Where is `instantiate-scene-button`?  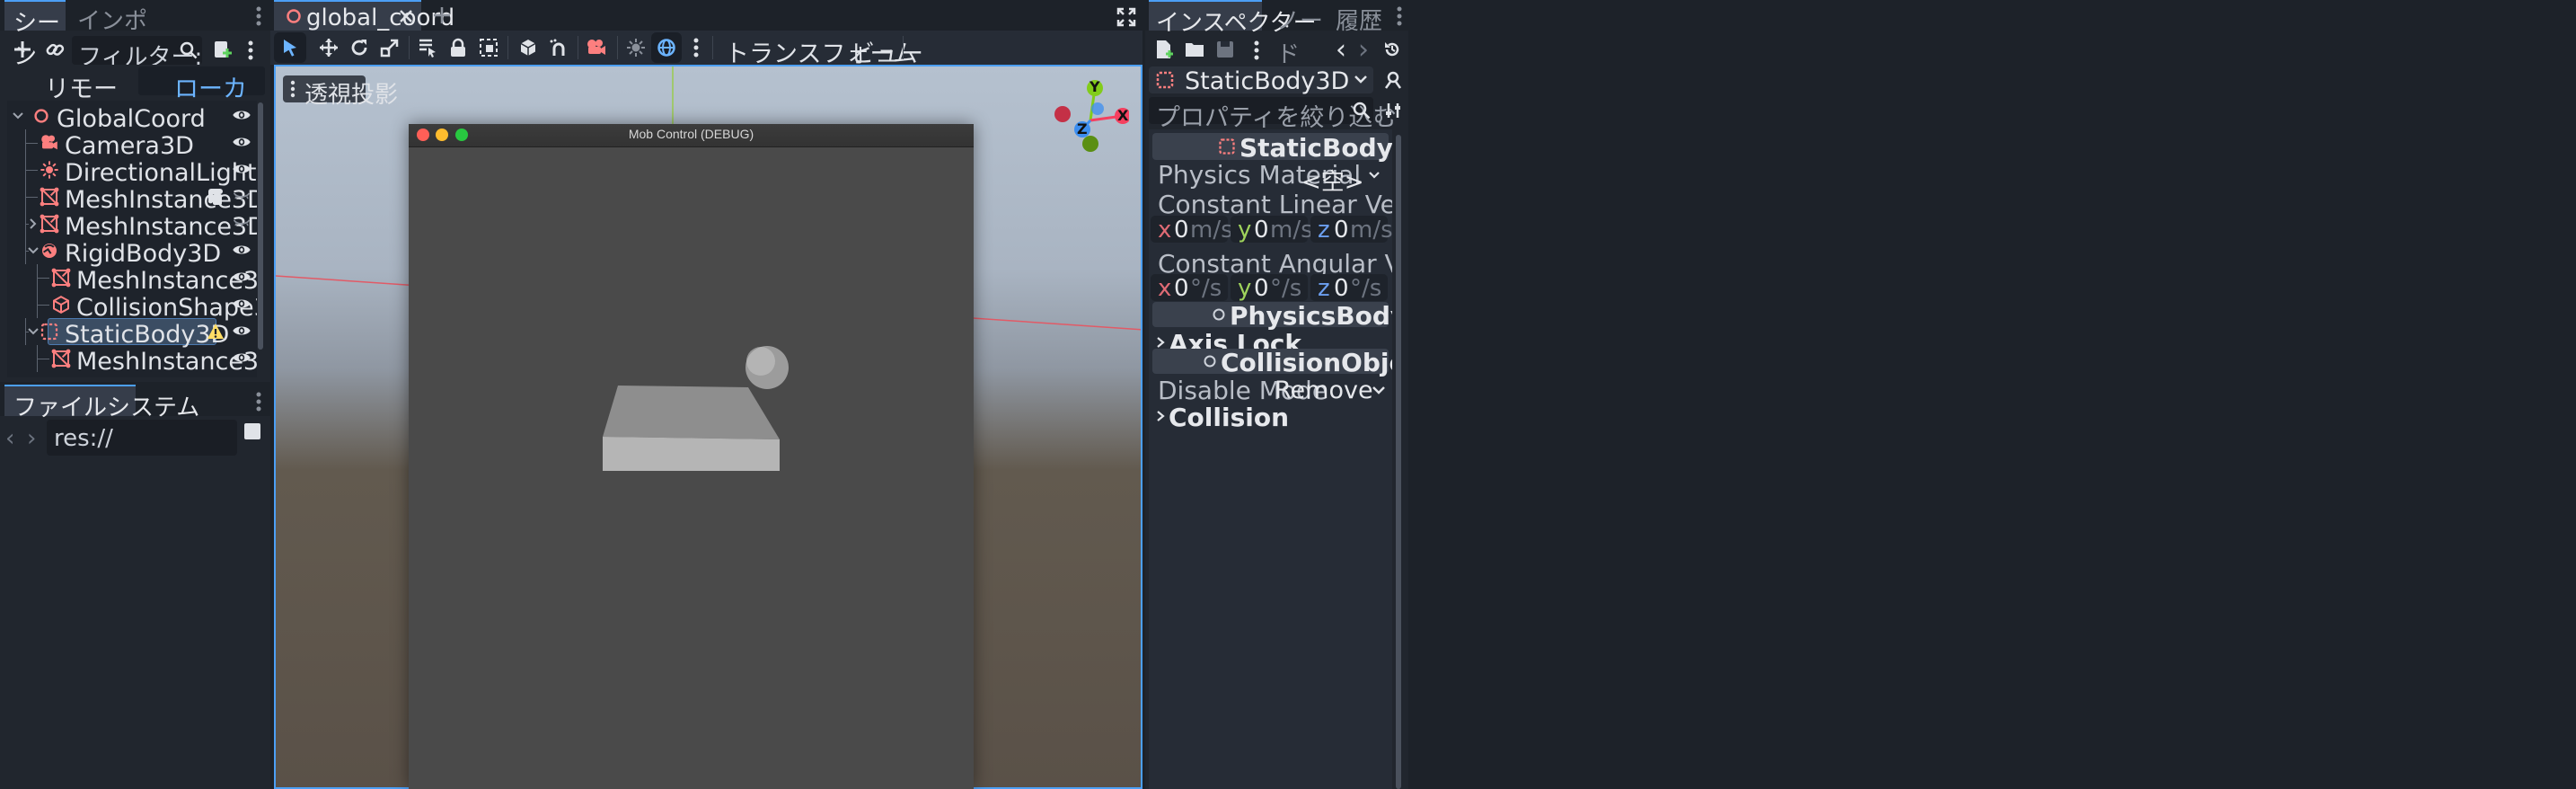 instantiate-scene-button is located at coordinates (54, 50).